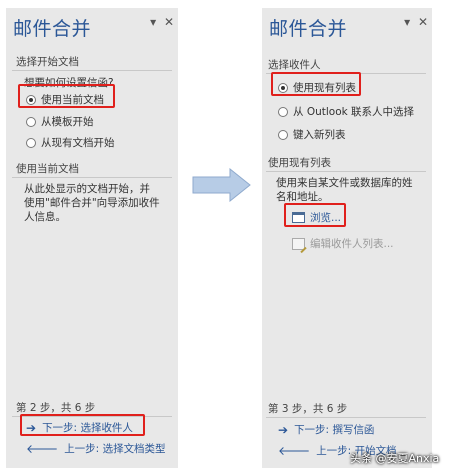  I want to click on description-text: 使用来自某文件或数据库的姓名和地址。, so click(344, 190).